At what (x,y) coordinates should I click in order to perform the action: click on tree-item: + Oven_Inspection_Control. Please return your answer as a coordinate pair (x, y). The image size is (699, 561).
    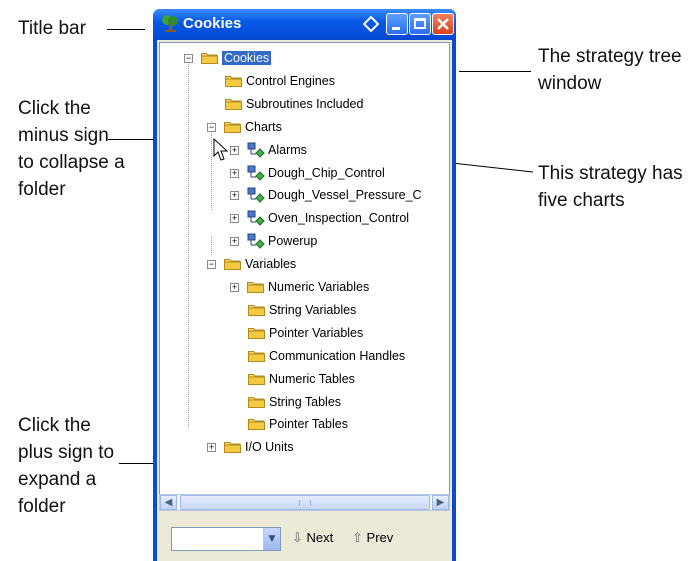
    Looking at the image, I should click on (304, 219).